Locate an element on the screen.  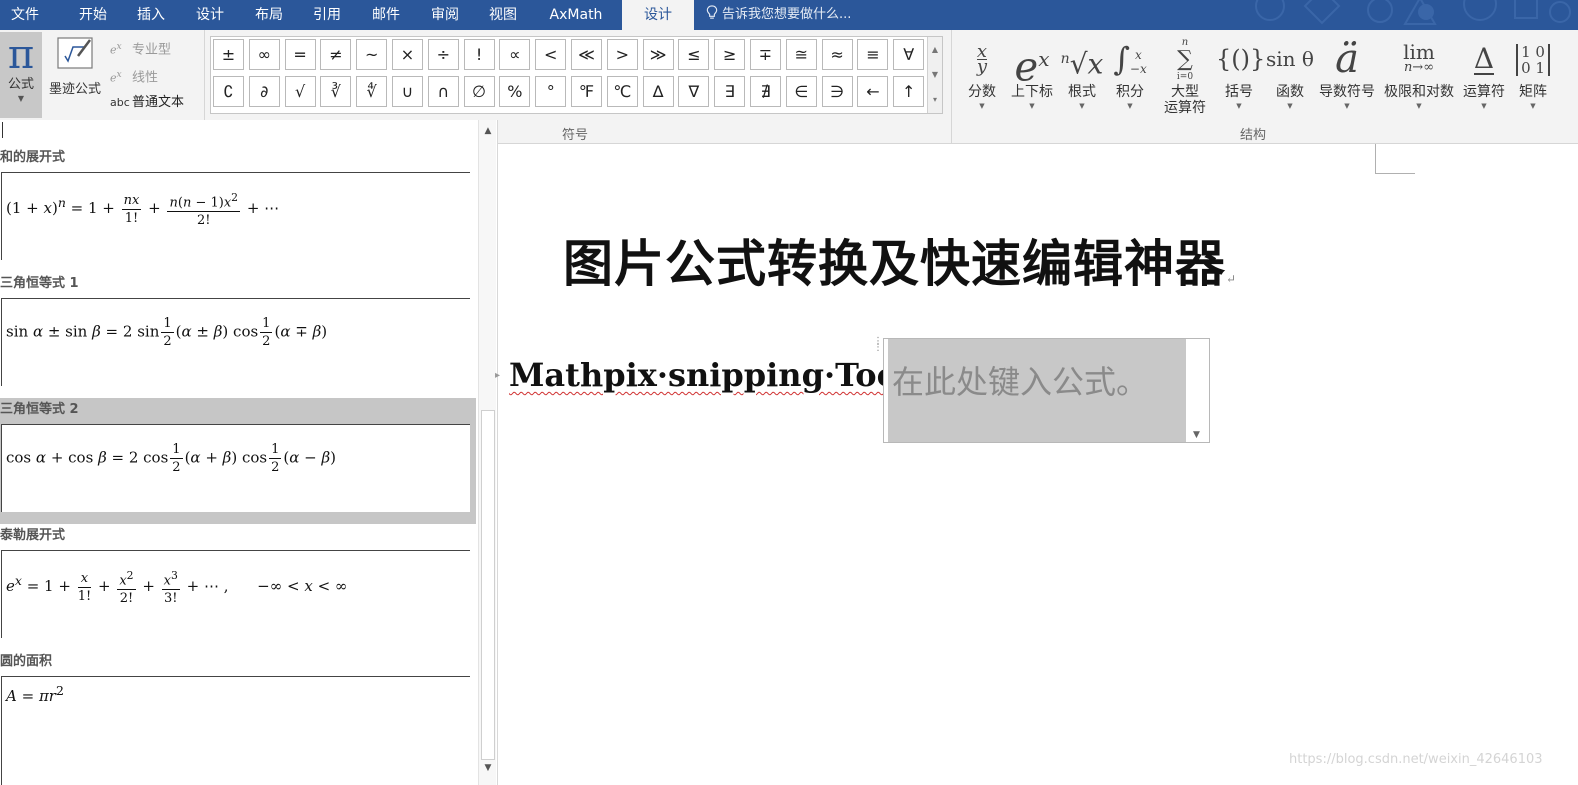
equation-box: ⋮ ⋮ 在此处键入公式。 ▼ is located at coordinates (1041, 390).